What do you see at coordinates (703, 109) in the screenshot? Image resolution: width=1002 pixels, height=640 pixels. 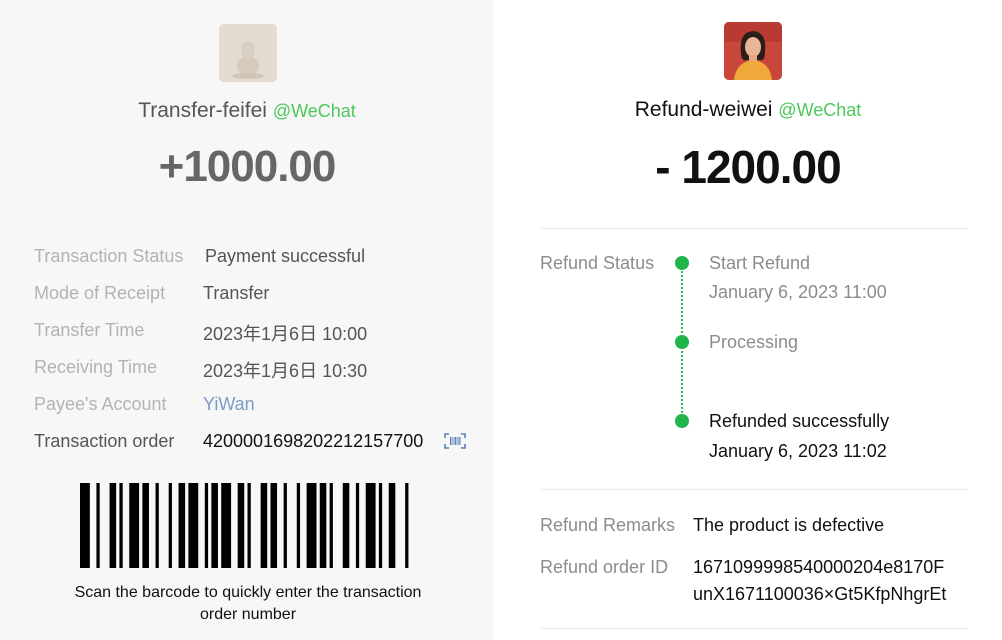 I see `refund-title-name: Refund-weiwei` at bounding box center [703, 109].